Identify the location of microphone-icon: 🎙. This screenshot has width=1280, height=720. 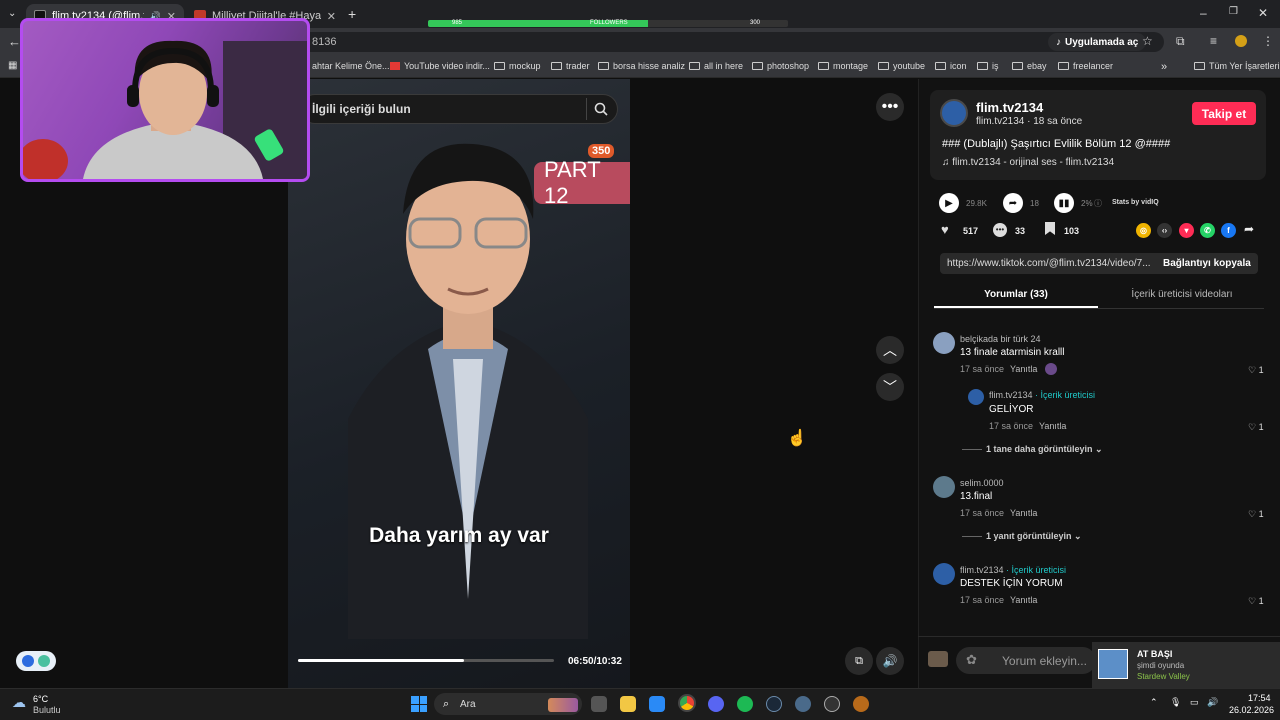
(1175, 702).